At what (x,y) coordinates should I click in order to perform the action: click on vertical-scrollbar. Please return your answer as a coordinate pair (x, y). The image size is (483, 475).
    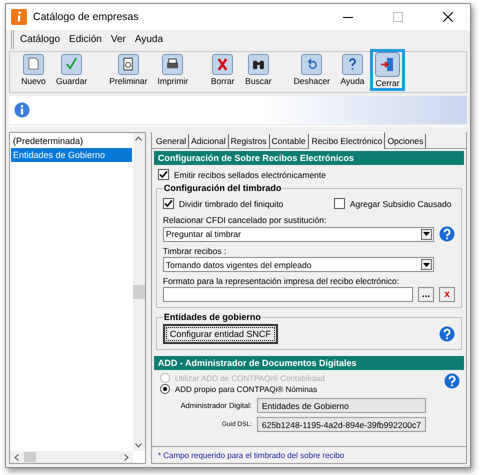
    Looking at the image, I should click on (138, 292).